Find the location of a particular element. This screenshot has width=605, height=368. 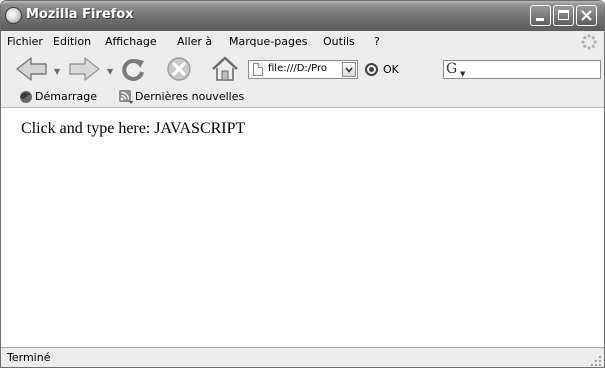

menu-outils: Outils is located at coordinates (339, 41).